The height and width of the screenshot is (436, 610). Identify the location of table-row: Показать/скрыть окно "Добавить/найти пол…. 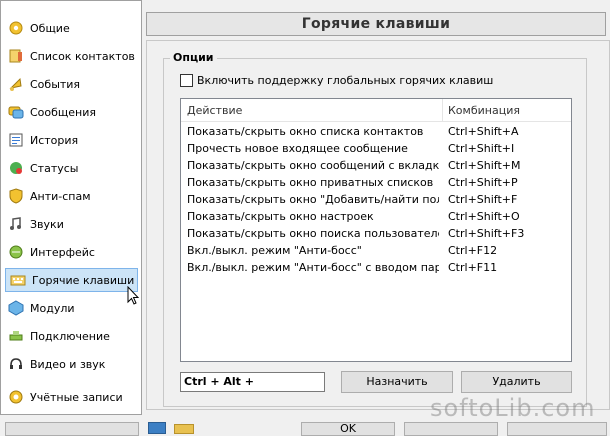
(376, 199).